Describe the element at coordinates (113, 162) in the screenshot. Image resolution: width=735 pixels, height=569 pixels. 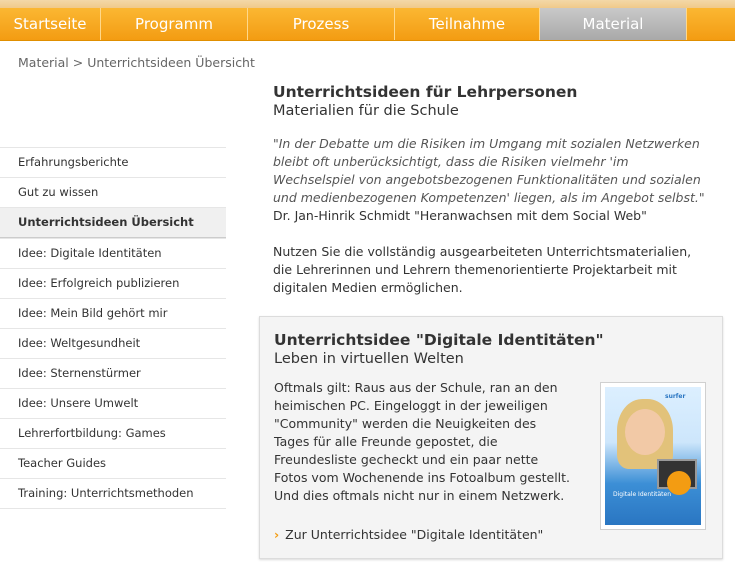
I see `sidebar-item-erfahrungsberichte: Erfahrungsberichte` at that location.